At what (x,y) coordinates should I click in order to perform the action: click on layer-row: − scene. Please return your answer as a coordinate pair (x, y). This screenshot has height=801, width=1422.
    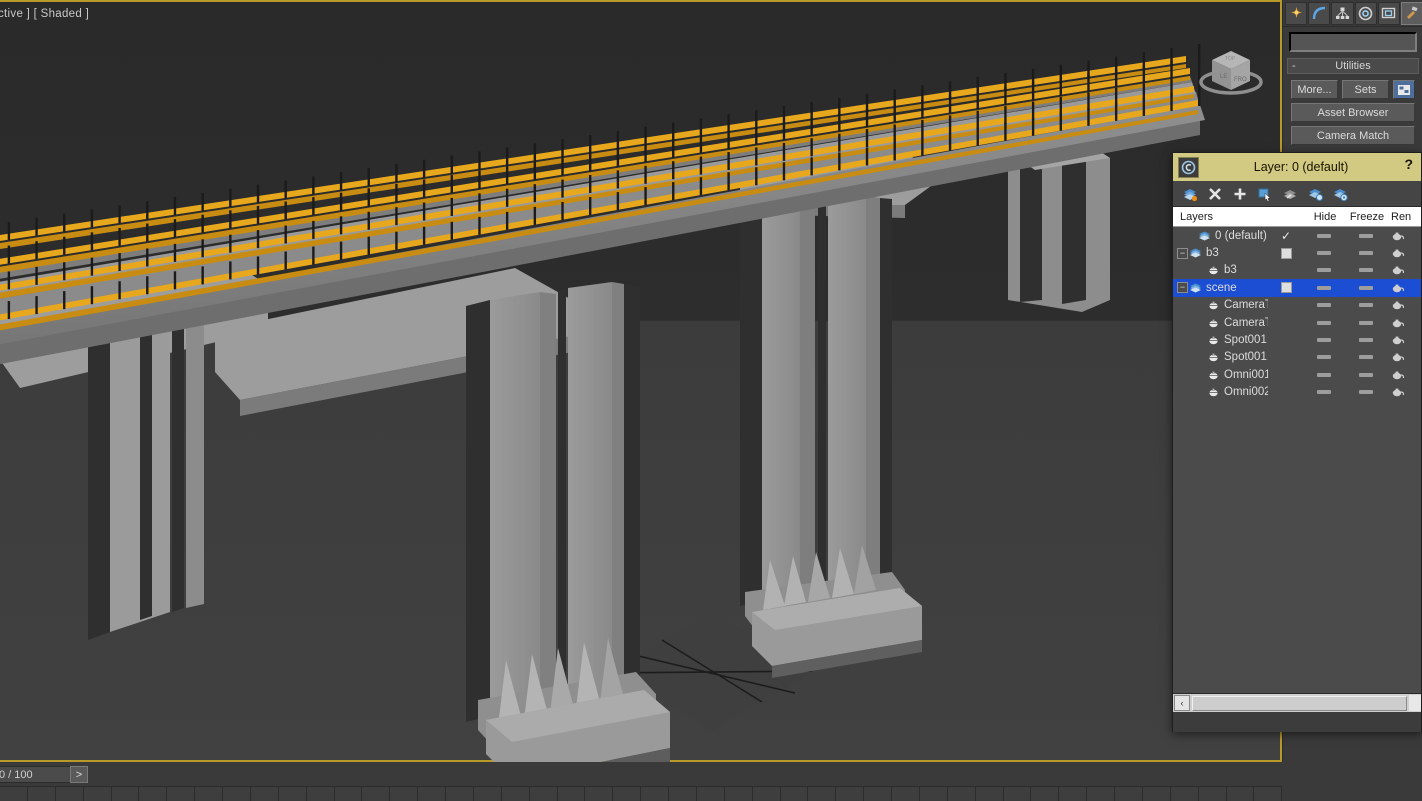
    Looking at the image, I should click on (1297, 288).